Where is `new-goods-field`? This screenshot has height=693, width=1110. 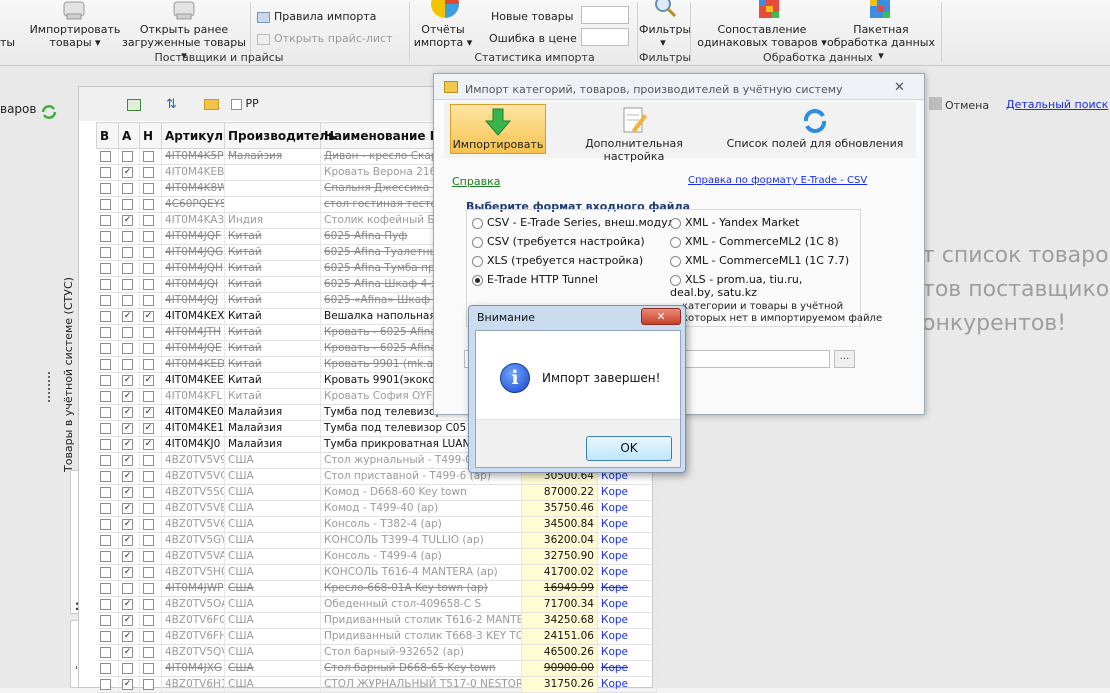
new-goods-field is located at coordinates (605, 15).